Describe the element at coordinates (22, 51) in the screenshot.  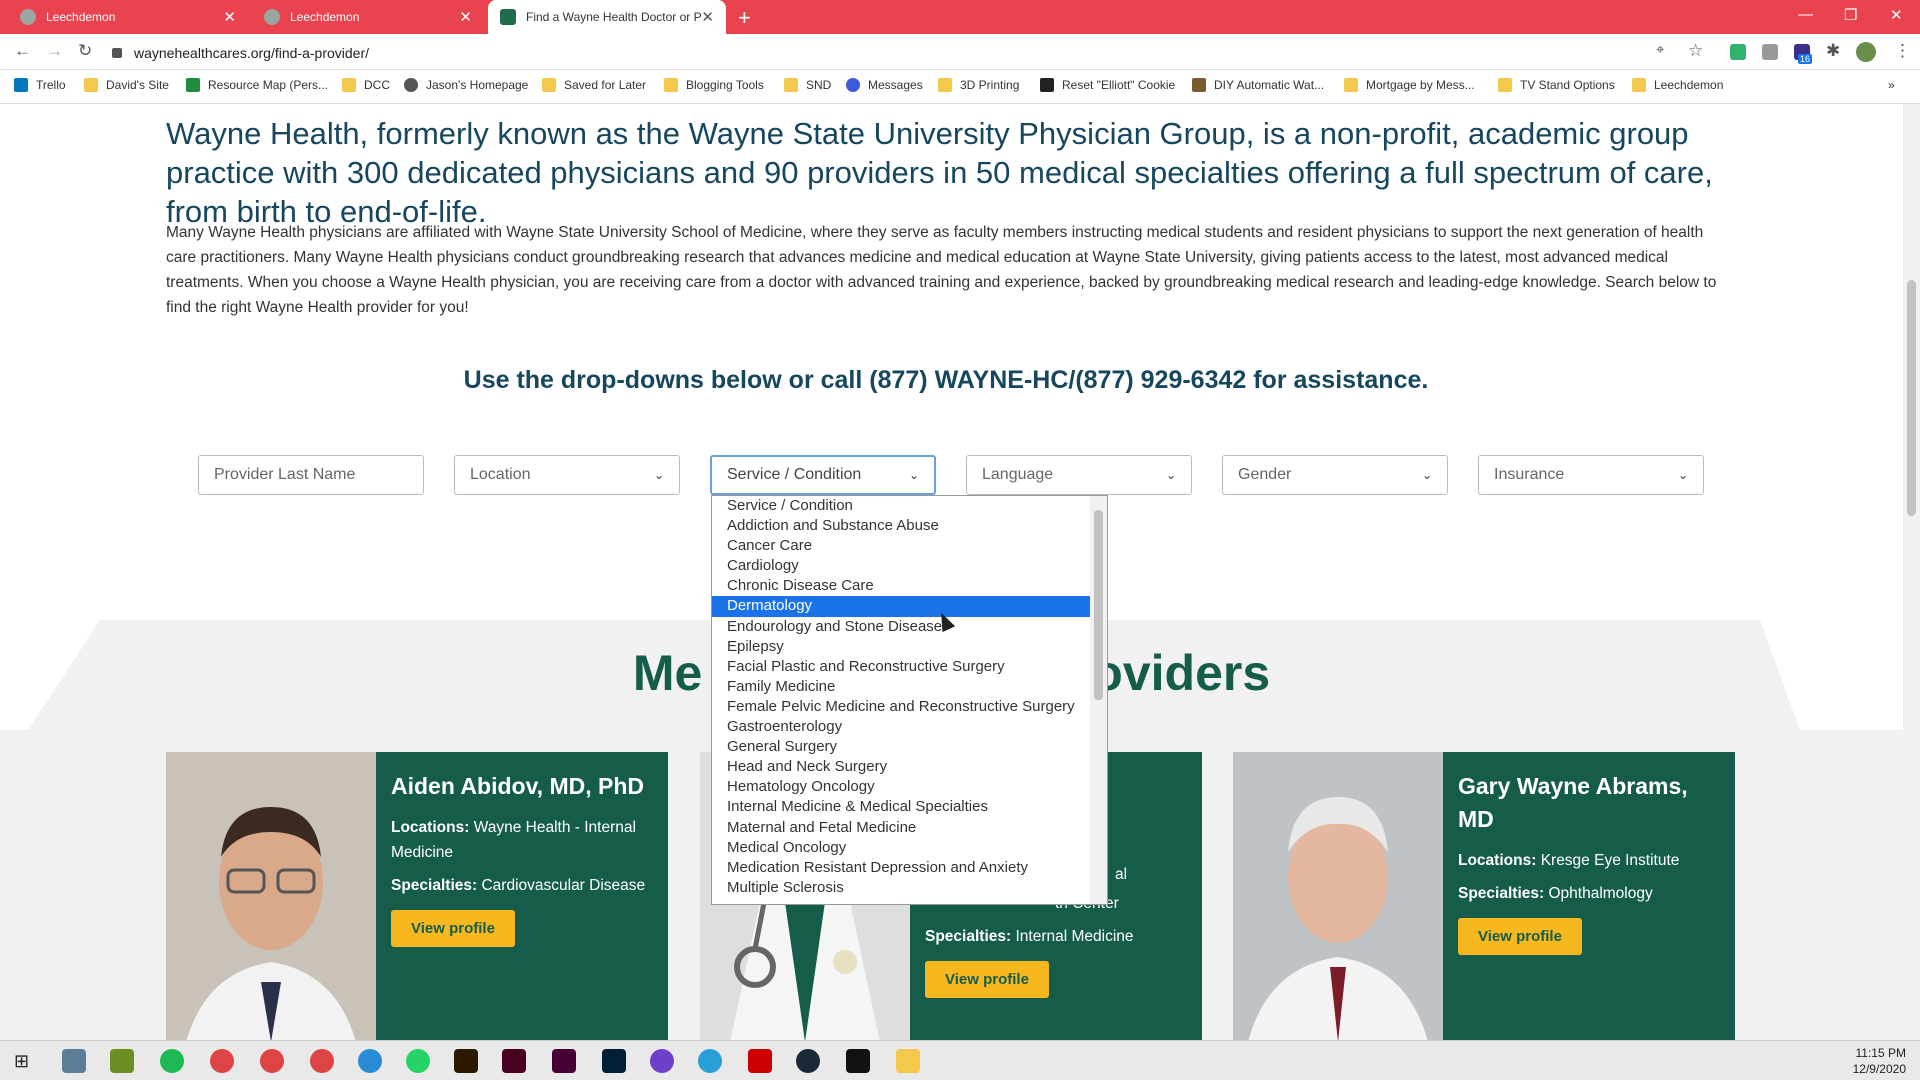
I see `back-icon: ←` at that location.